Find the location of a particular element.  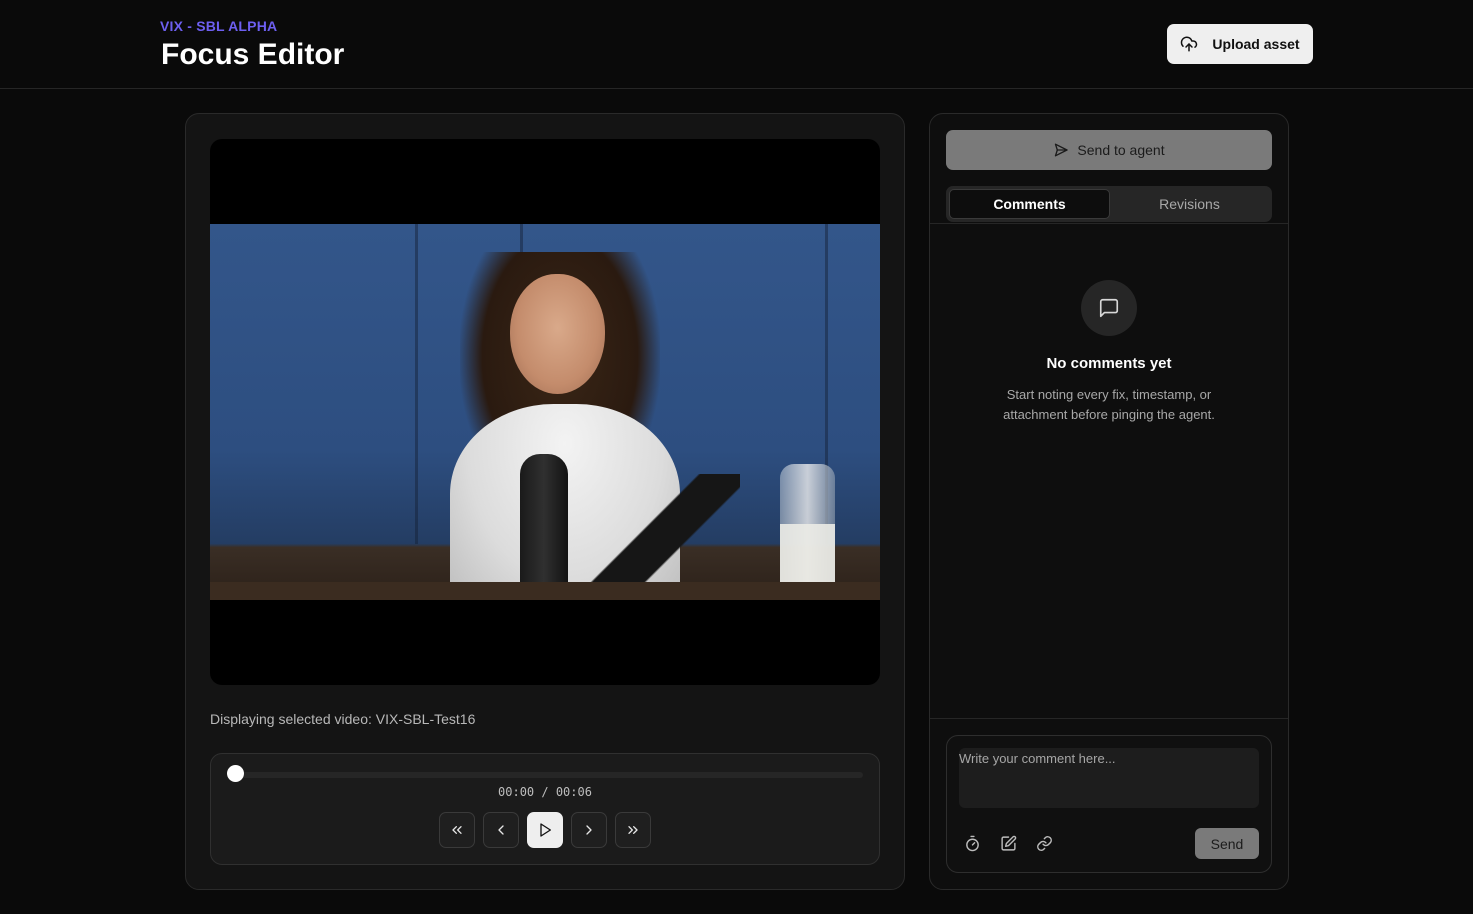

edit-icon is located at coordinates (1008, 843).